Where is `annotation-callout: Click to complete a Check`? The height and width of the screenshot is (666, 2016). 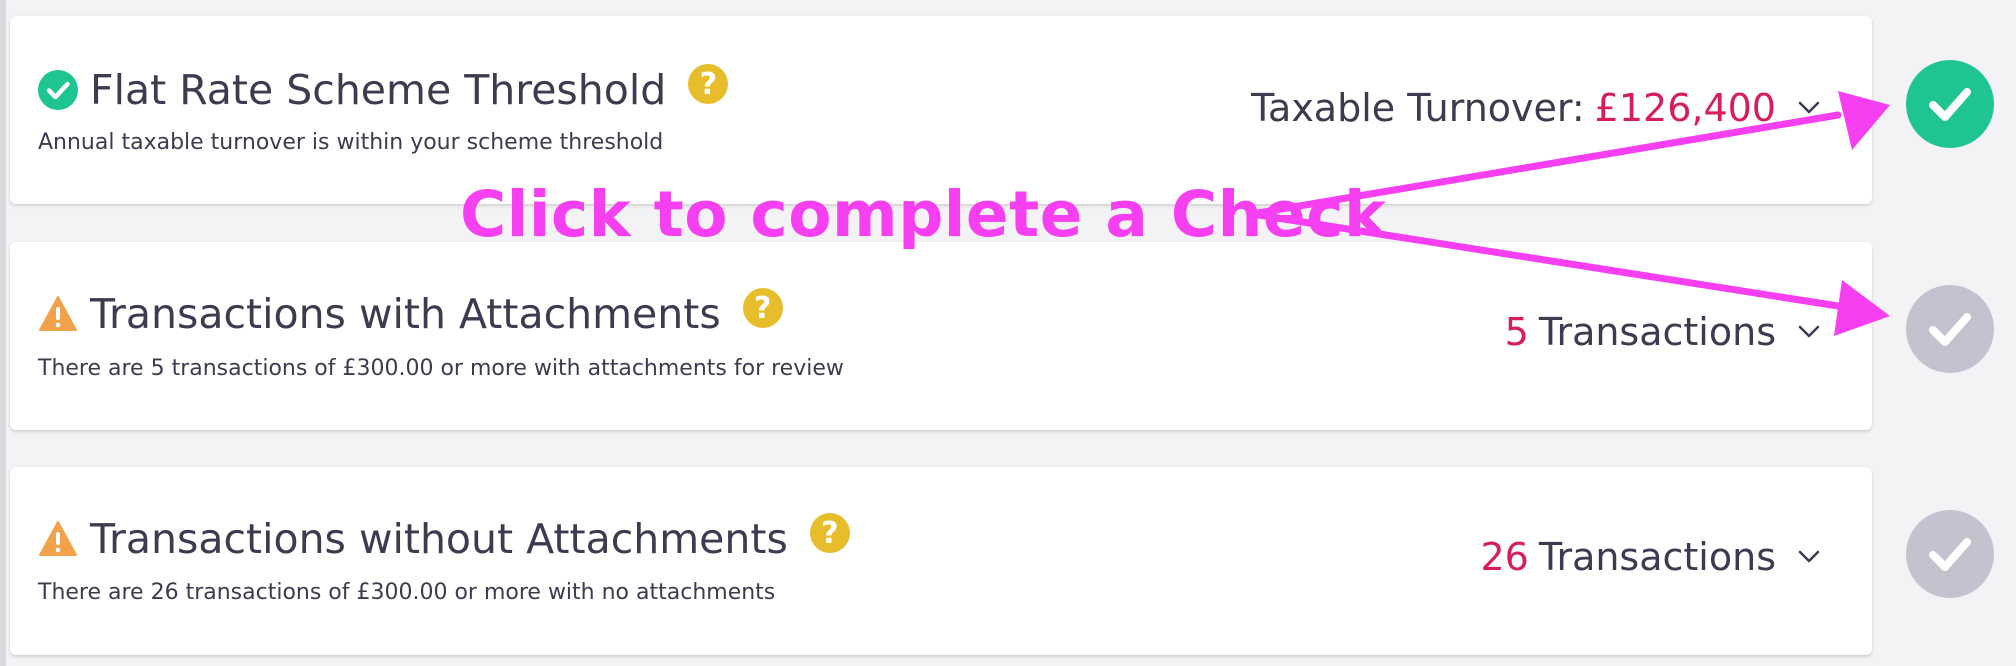 annotation-callout: Click to complete a Check is located at coordinates (923, 214).